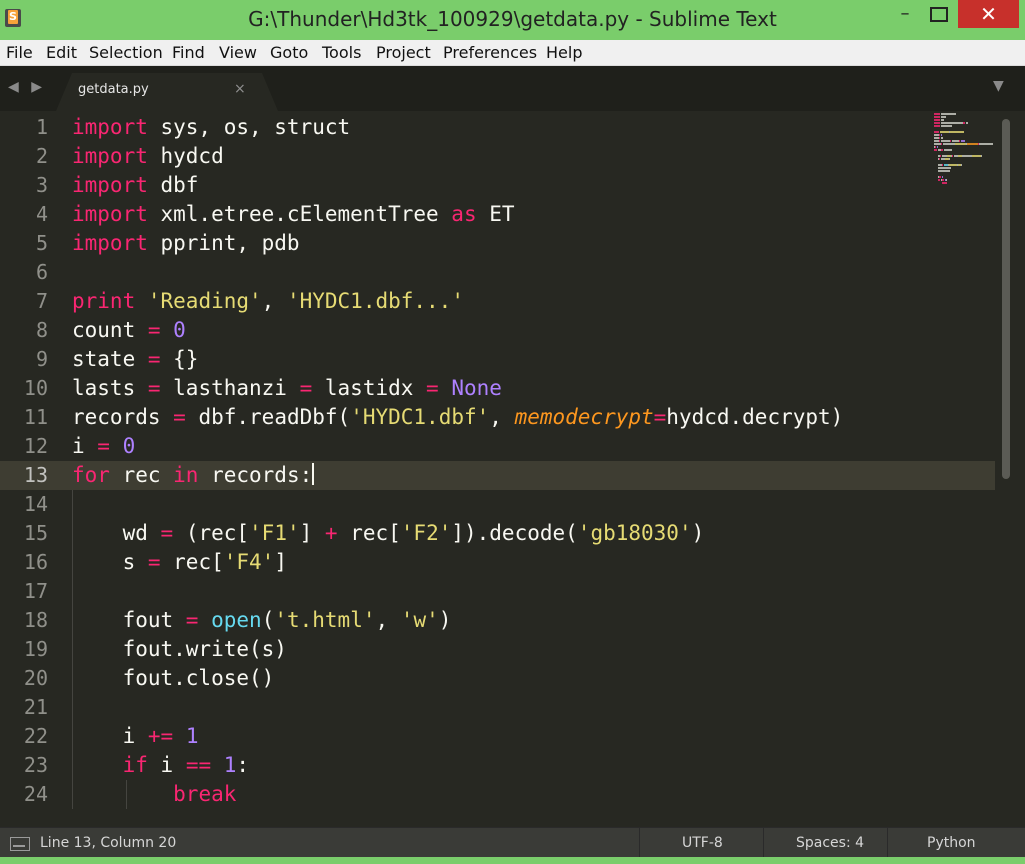  Describe the element at coordinates (148, 156) in the screenshot. I see `code-text: import hydcd` at that location.